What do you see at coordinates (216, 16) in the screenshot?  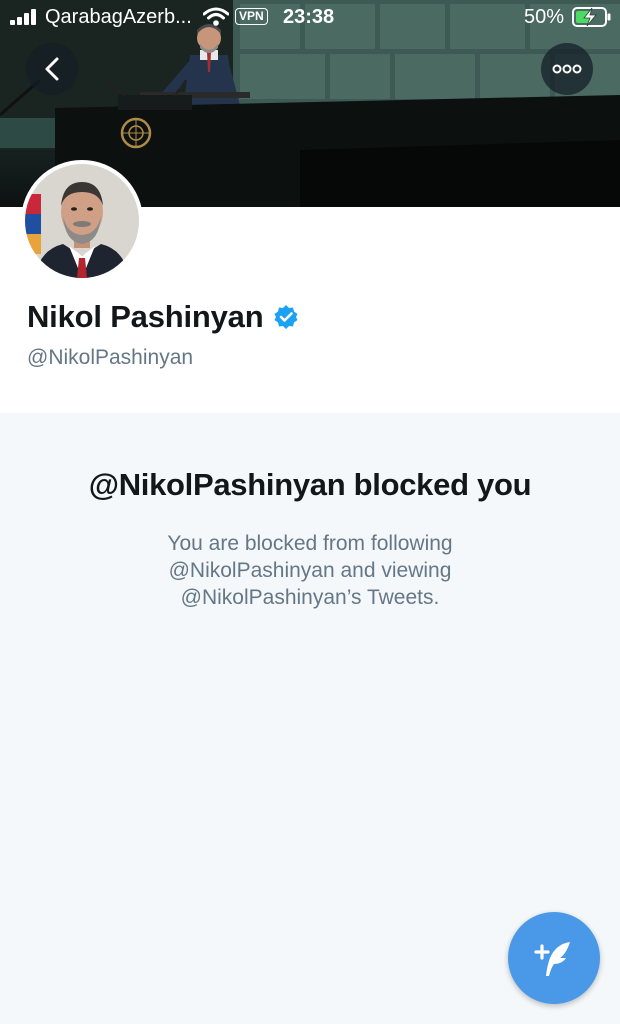 I see `wifi-icon` at bounding box center [216, 16].